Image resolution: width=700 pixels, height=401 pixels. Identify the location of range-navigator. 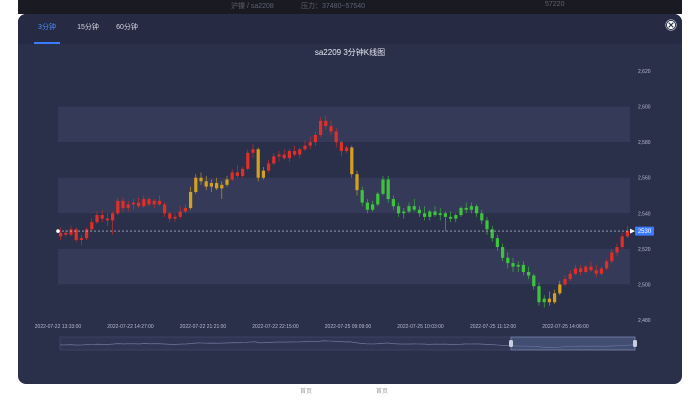
(348, 343).